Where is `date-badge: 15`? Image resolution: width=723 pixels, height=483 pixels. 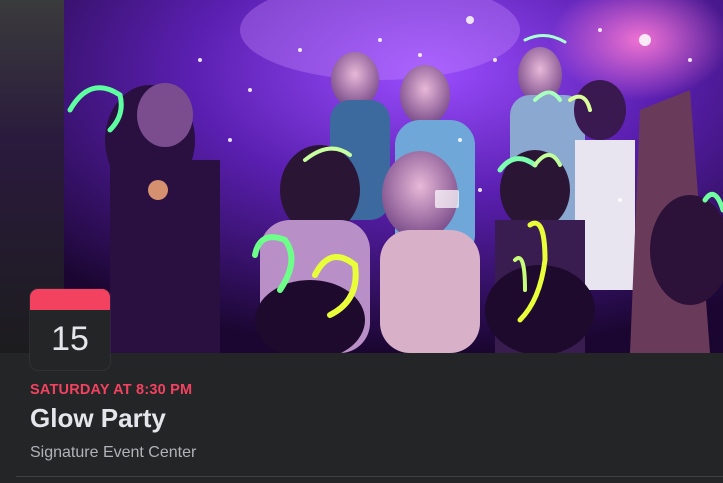 date-badge: 15 is located at coordinates (70, 329).